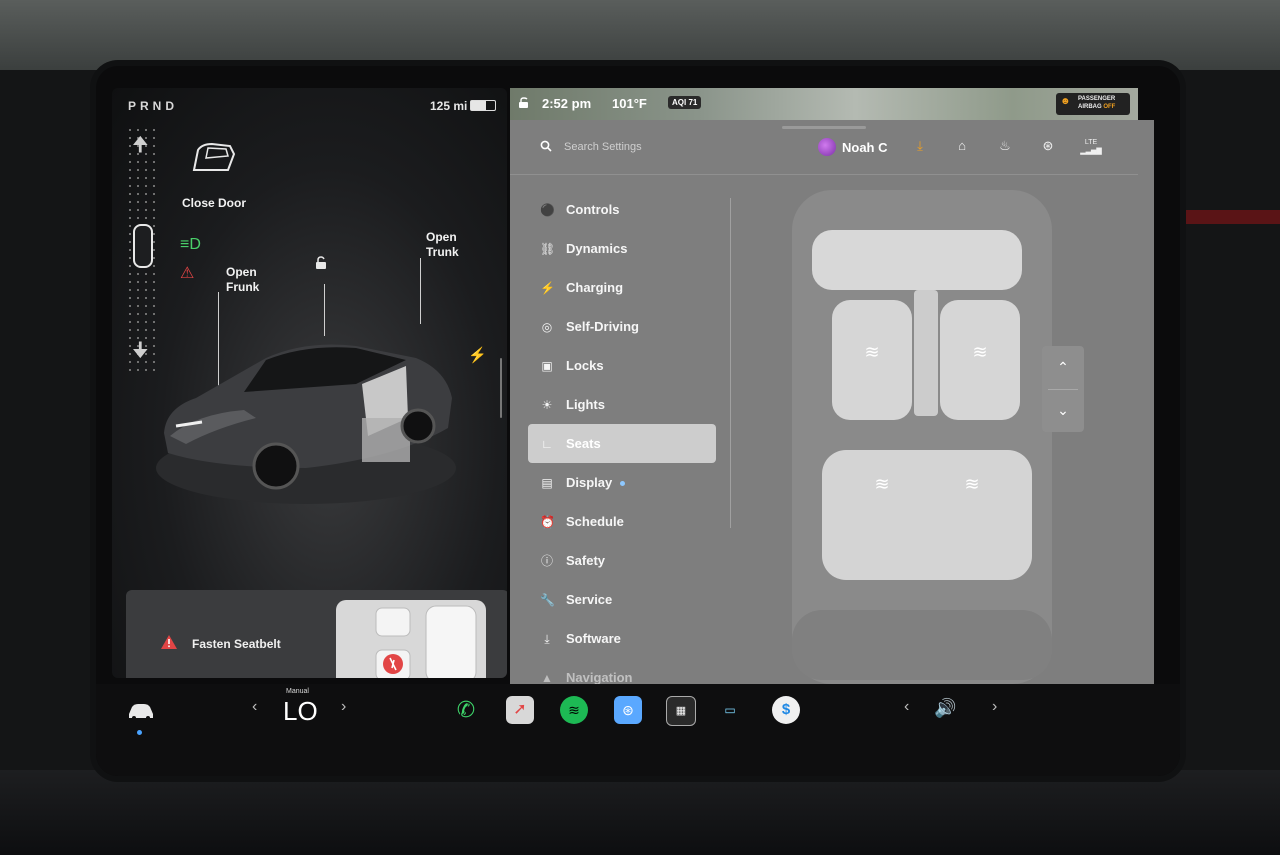 This screenshot has width=1280, height=855. I want to click on bluetooth-icon: ⊛, so click(1048, 146).